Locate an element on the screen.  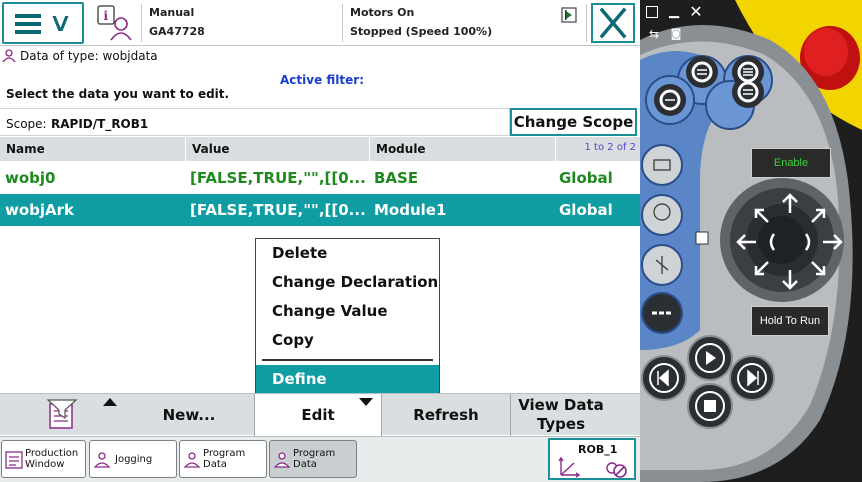
minimize-icon: ▁ is located at coordinates (674, 12).